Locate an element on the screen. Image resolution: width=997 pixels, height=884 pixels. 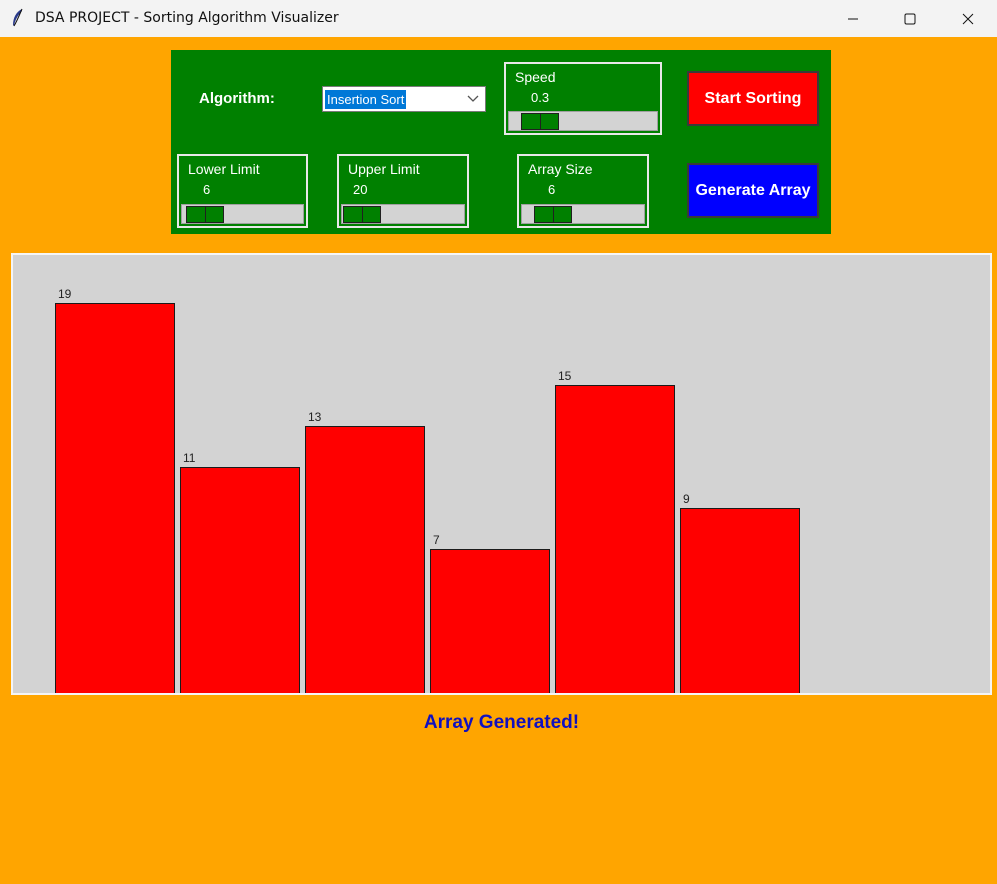
feather-icon is located at coordinates (18, 17).